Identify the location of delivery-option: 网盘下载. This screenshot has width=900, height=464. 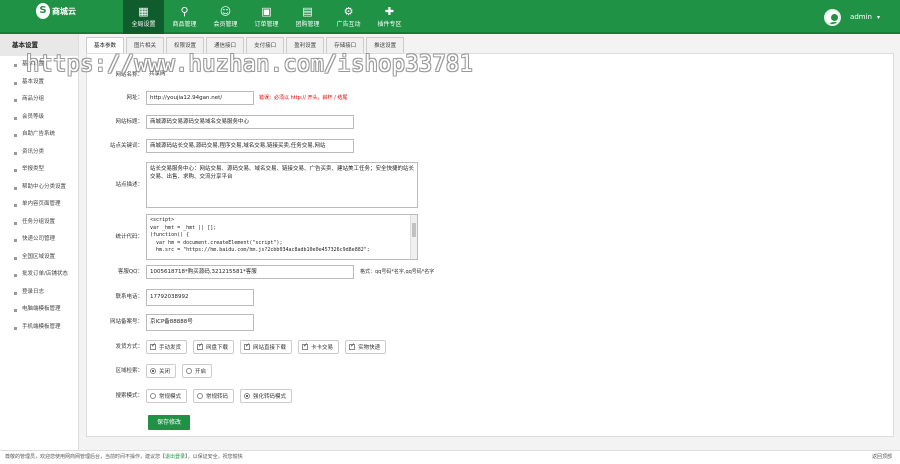
(214, 347).